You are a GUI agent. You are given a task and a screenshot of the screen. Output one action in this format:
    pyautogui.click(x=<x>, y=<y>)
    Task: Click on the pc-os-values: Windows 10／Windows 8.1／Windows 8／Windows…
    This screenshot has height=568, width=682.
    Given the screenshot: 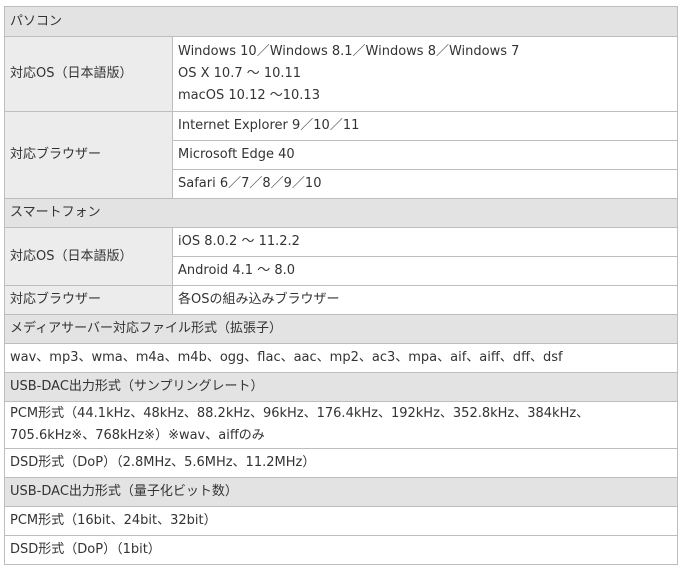 What is the action you would take?
    pyautogui.click(x=425, y=74)
    